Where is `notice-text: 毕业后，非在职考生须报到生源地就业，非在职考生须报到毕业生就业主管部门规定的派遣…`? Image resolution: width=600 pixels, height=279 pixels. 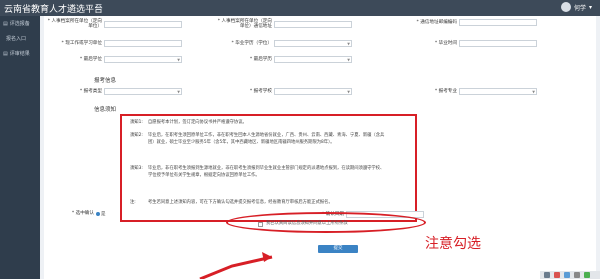 notice-text: 毕业后，非在职考生须报到生源地就业，非在职考生须报到毕业生就业主管部门规定的派遣… is located at coordinates (266, 172).